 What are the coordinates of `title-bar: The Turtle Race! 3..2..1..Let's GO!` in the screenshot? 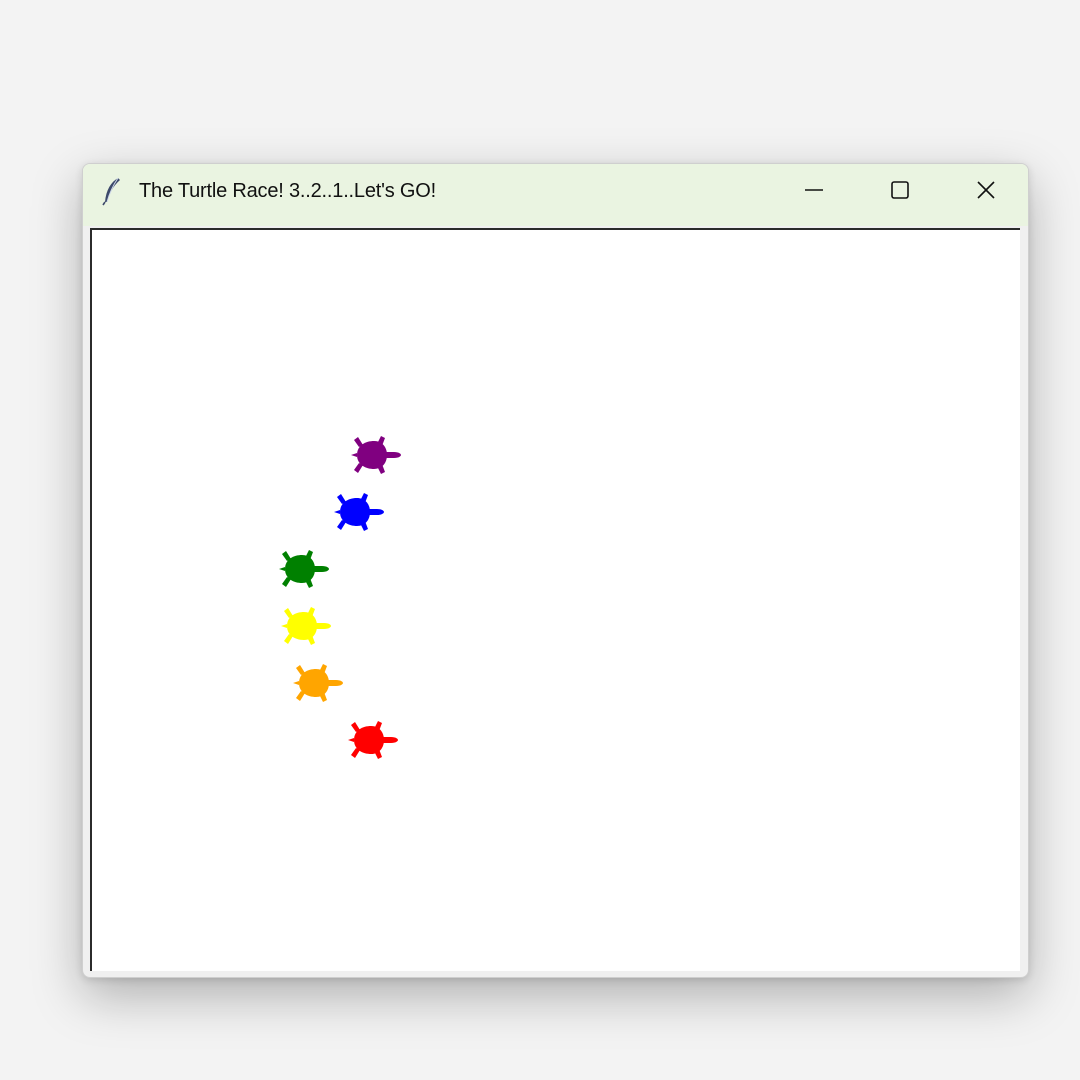 It's located at (555, 195).